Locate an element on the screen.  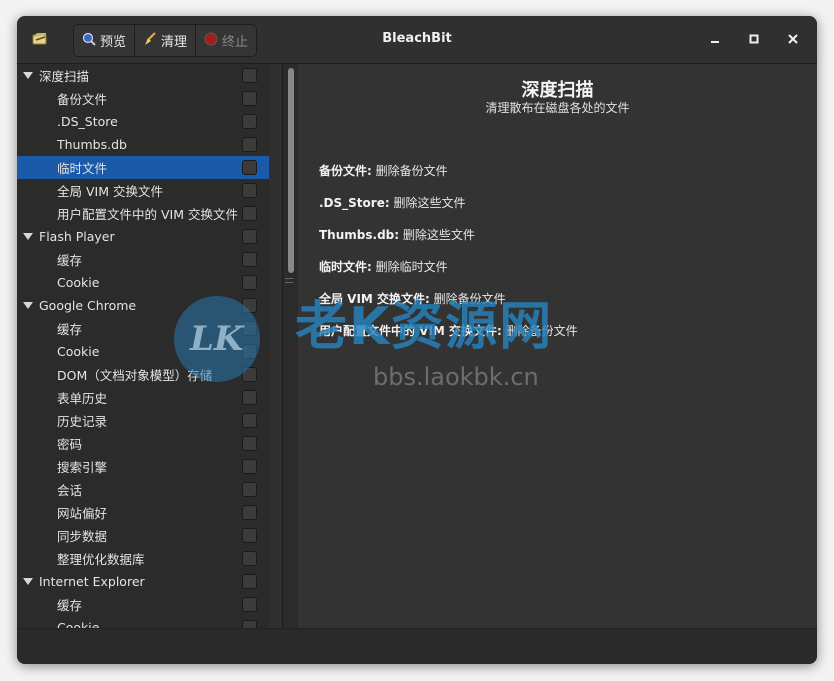
tree-option-row: 表单历史 is located at coordinates (143, 397).